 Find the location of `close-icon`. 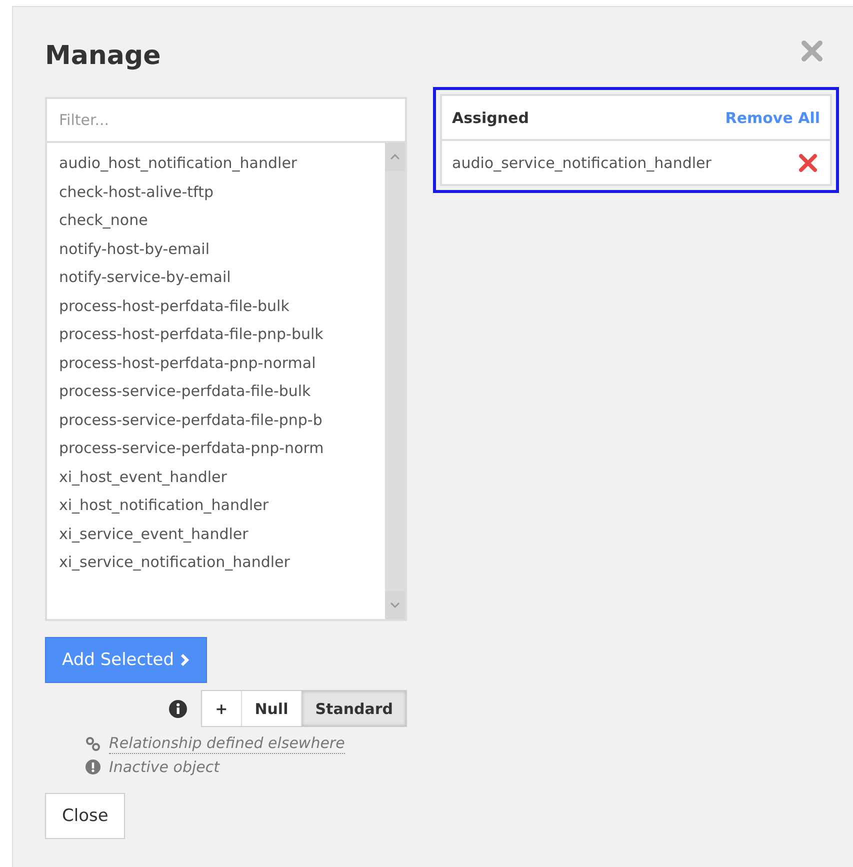

close-icon is located at coordinates (812, 51).